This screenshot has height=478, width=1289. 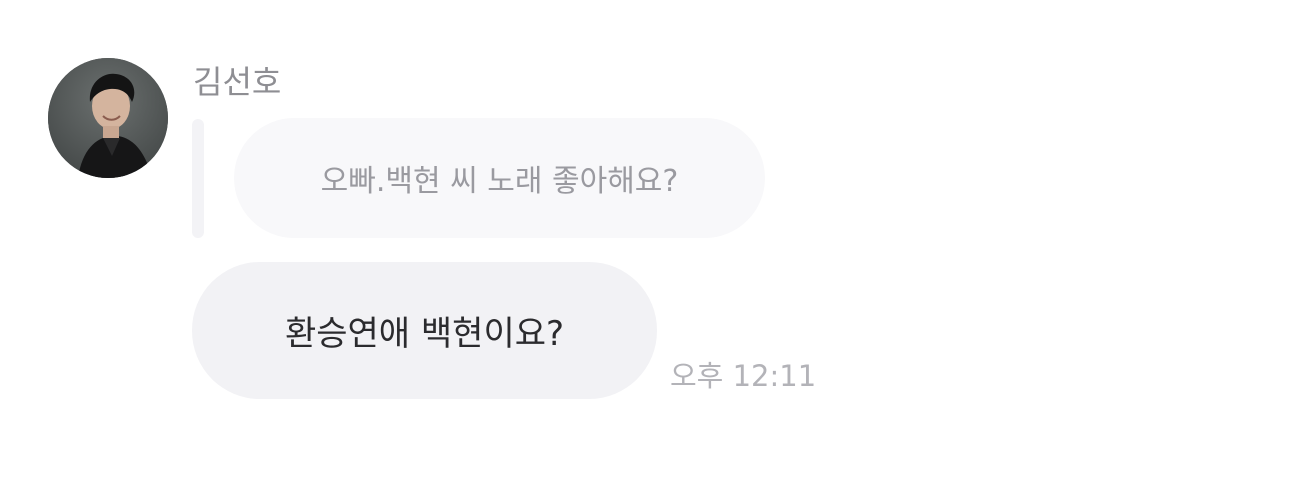 I want to click on sender-name: 김선호, so click(x=237, y=82).